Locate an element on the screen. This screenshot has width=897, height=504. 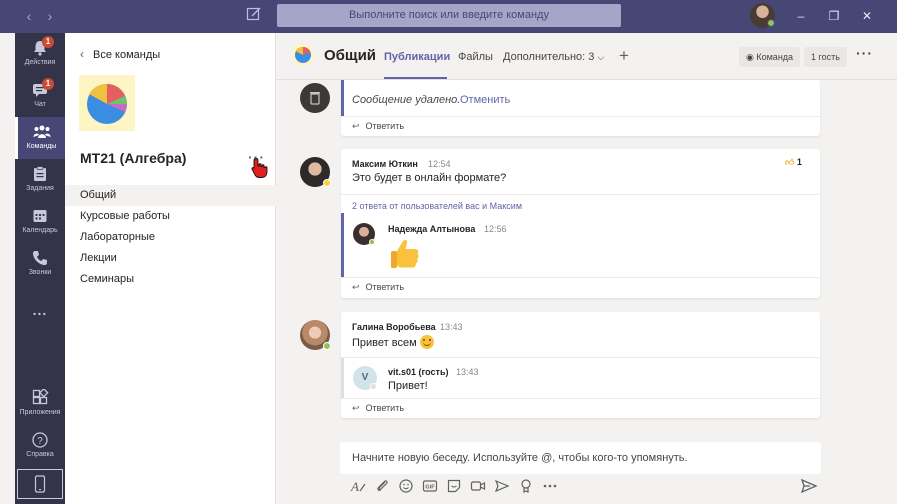
team-logo is located at coordinates (107, 103).